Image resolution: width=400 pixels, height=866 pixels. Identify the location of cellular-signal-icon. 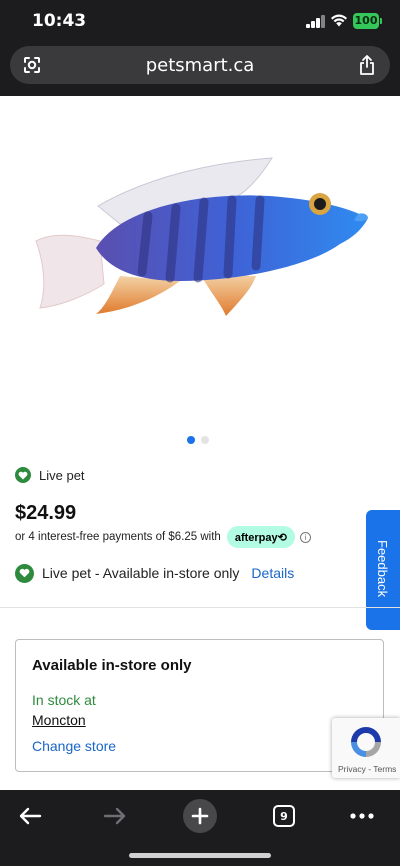
(316, 21).